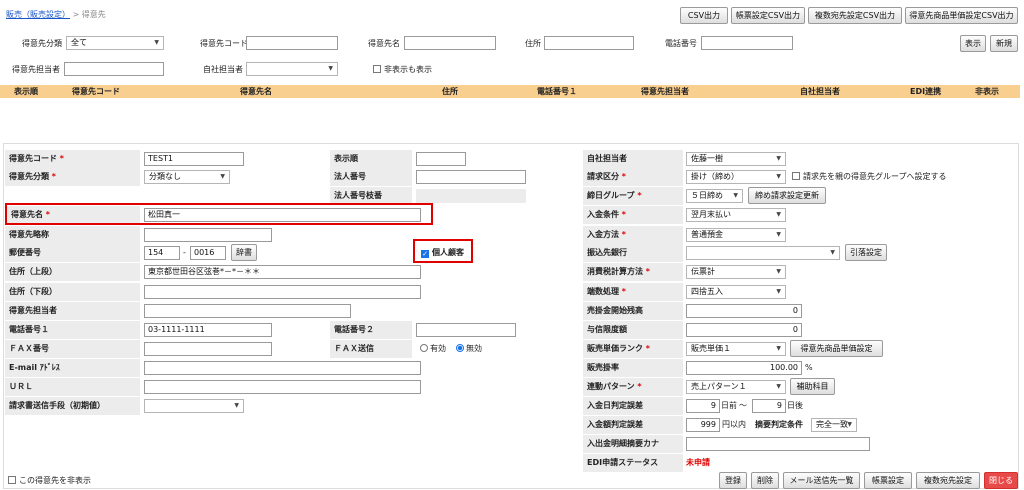 This screenshot has height=490, width=1024. I want to click on rounding-select: 四捨五入 ▼, so click(736, 292).